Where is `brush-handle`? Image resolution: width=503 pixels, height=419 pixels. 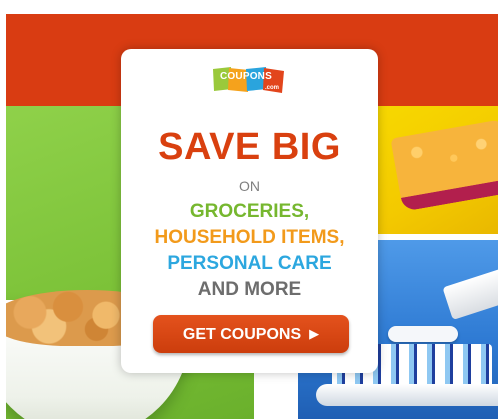
brush-handle is located at coordinates (407, 395).